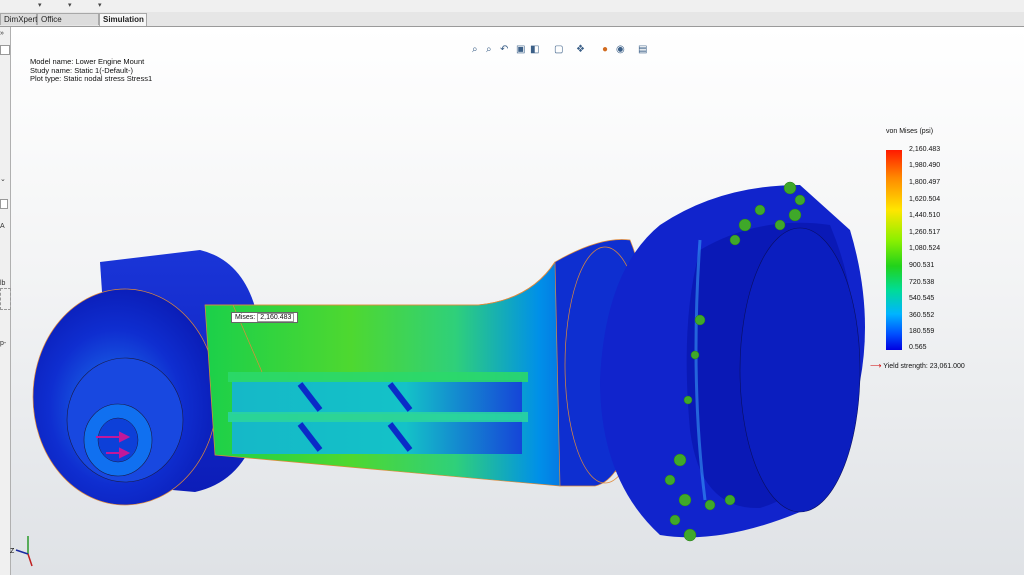  I want to click on legend-tick: 0.565, so click(918, 347).